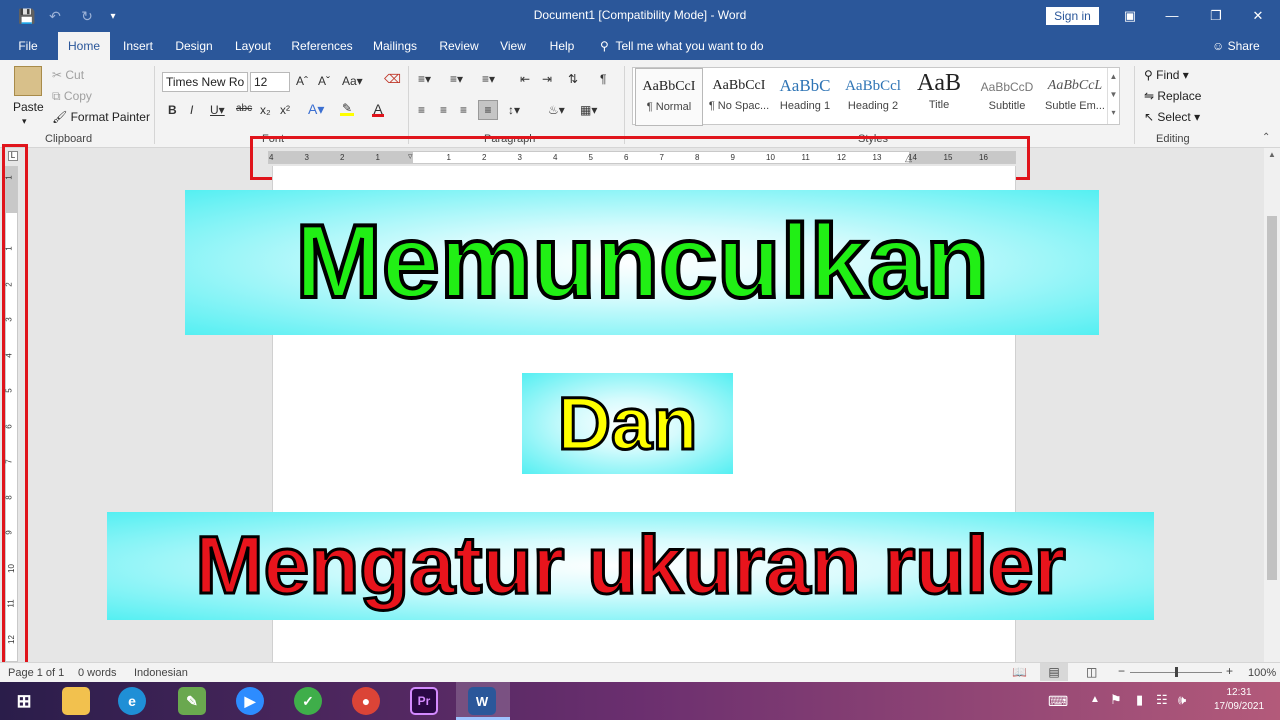 This screenshot has width=1280, height=720. What do you see at coordinates (205, 82) in the screenshot?
I see `font-family-select: Times New Ro` at bounding box center [205, 82].